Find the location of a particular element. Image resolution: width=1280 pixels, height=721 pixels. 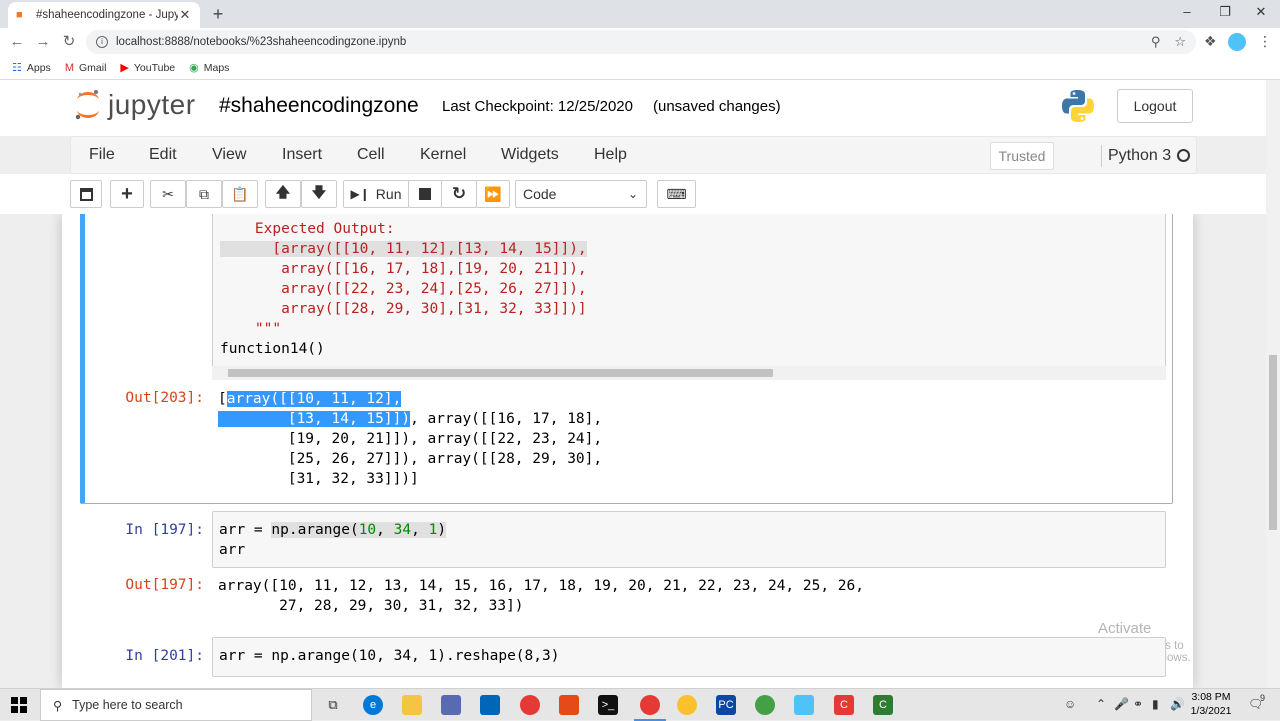

browser-menu-icon: ⋮ is located at coordinates (1265, 41).